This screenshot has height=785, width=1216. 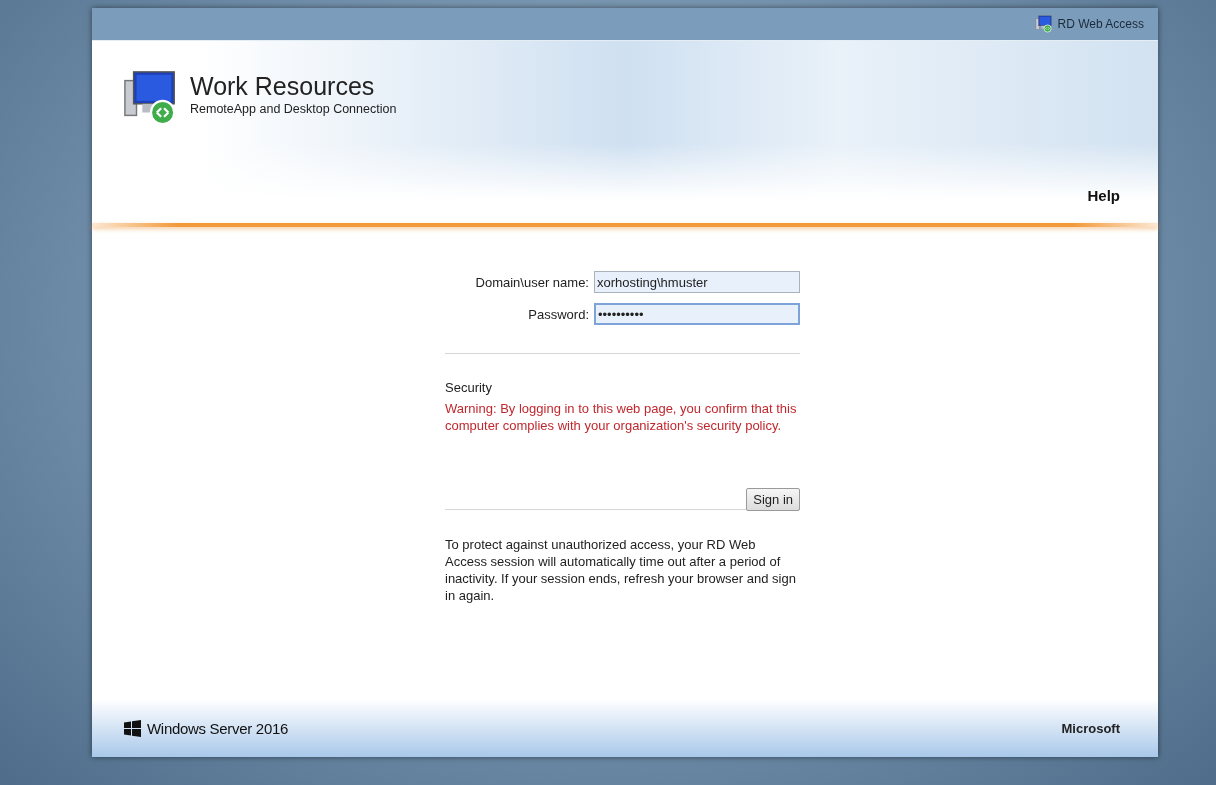 I want to click on security-warning: Warning: By logging in to this web page, you confirm that this computer complies with your organization's security policy., so click(x=621, y=417).